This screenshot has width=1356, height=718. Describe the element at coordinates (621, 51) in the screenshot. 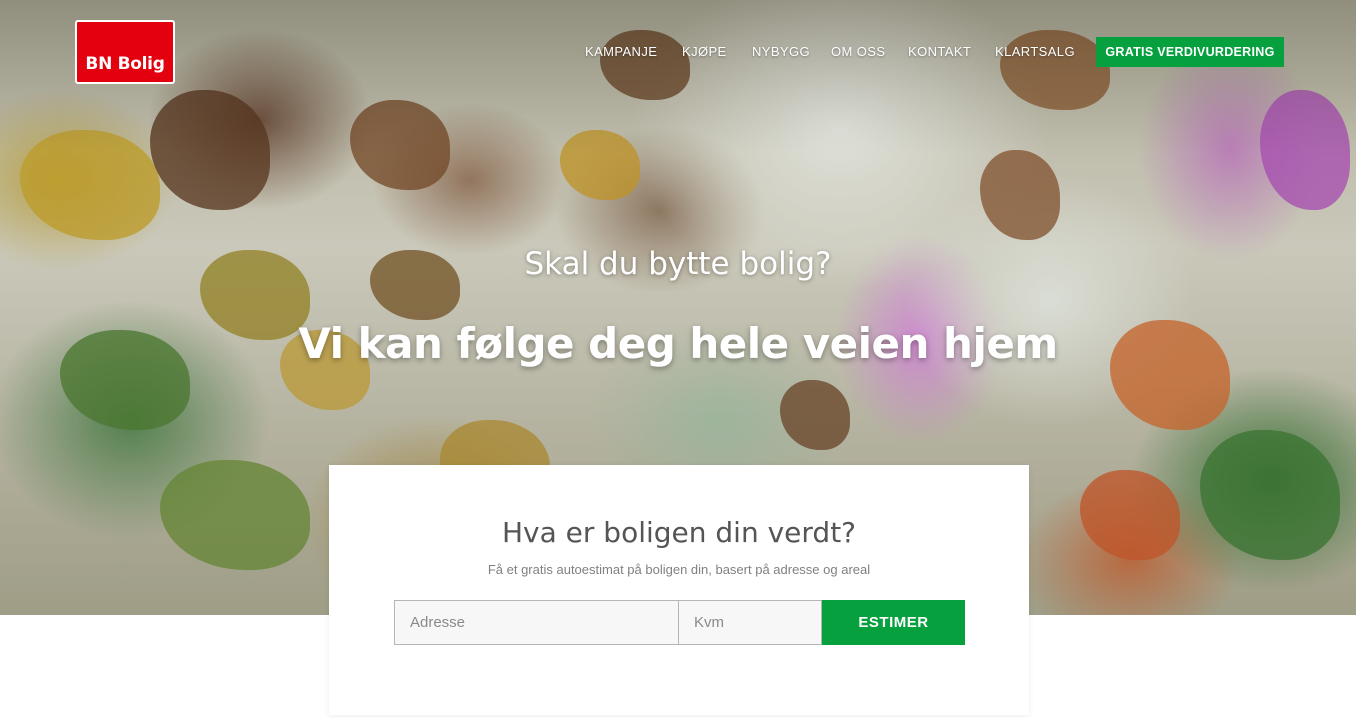

I see `nav-item-kampanje: KAMPANJE` at that location.